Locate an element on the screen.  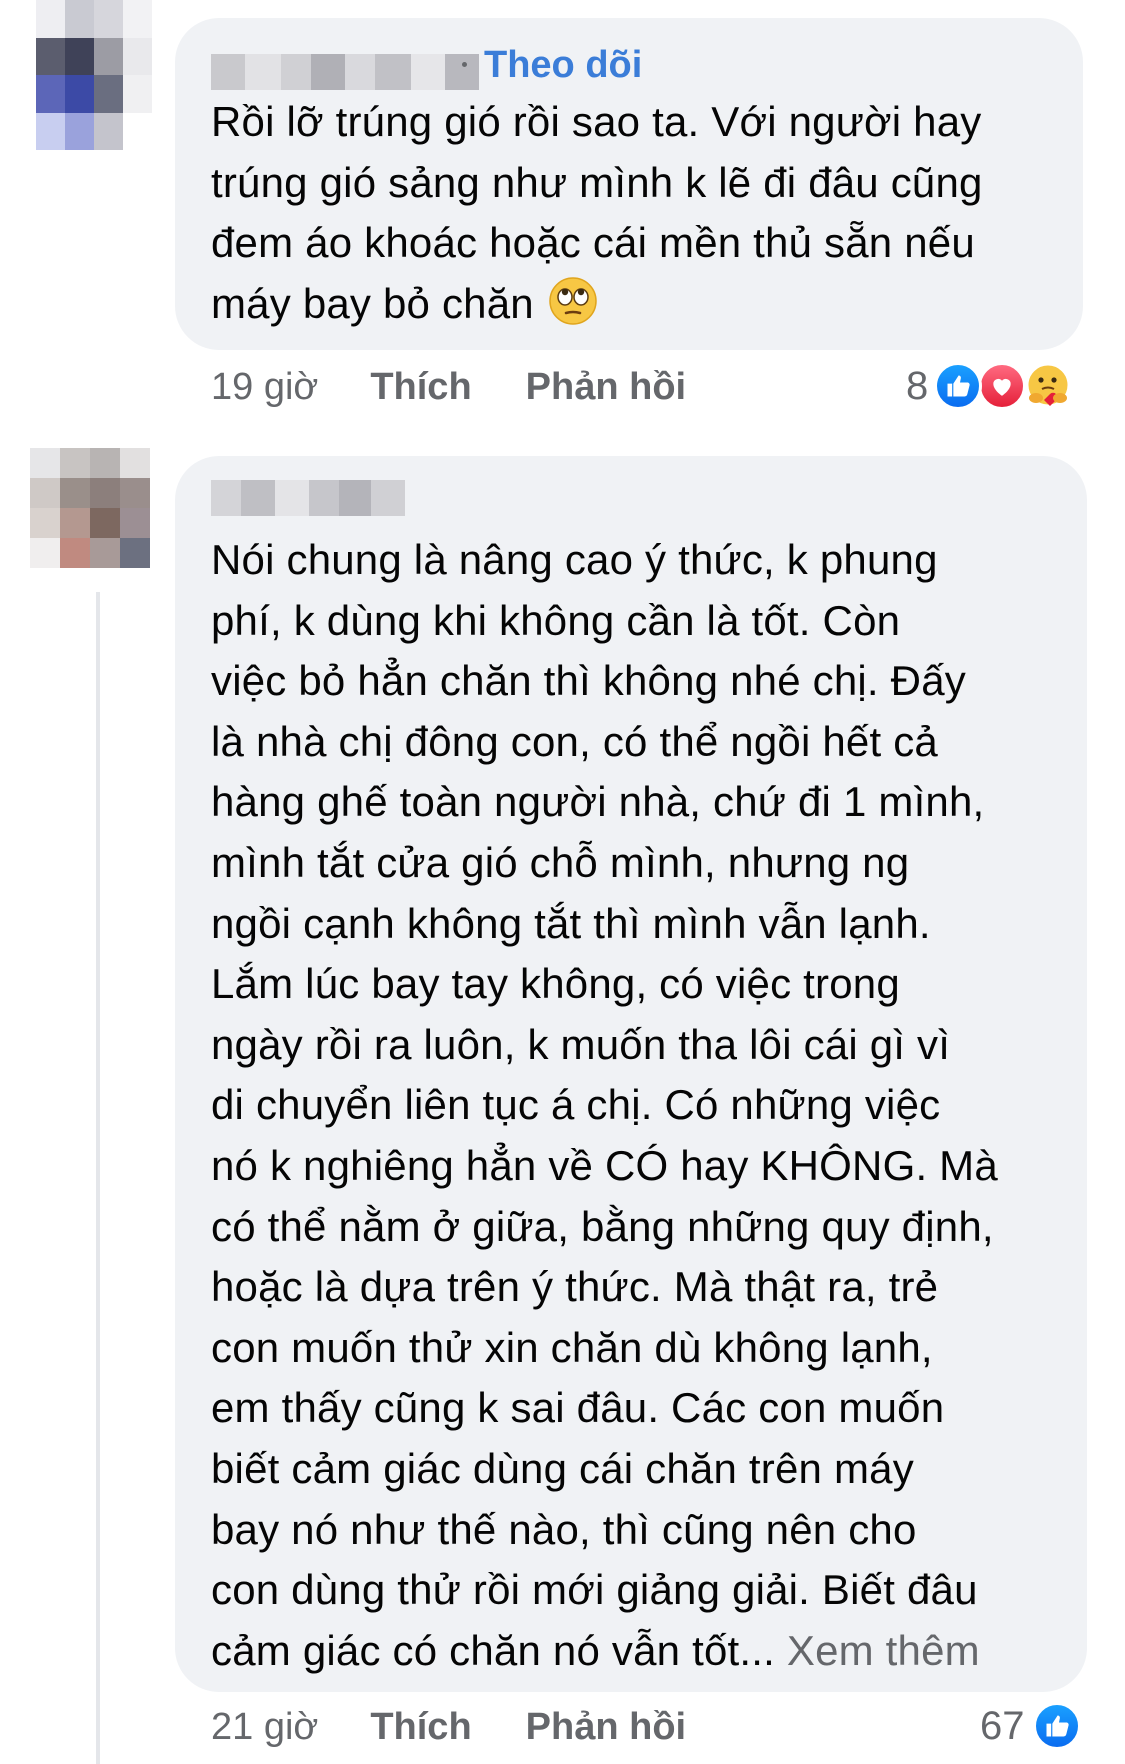
comment-timestamp: 19 giờ is located at coordinates (264, 387).